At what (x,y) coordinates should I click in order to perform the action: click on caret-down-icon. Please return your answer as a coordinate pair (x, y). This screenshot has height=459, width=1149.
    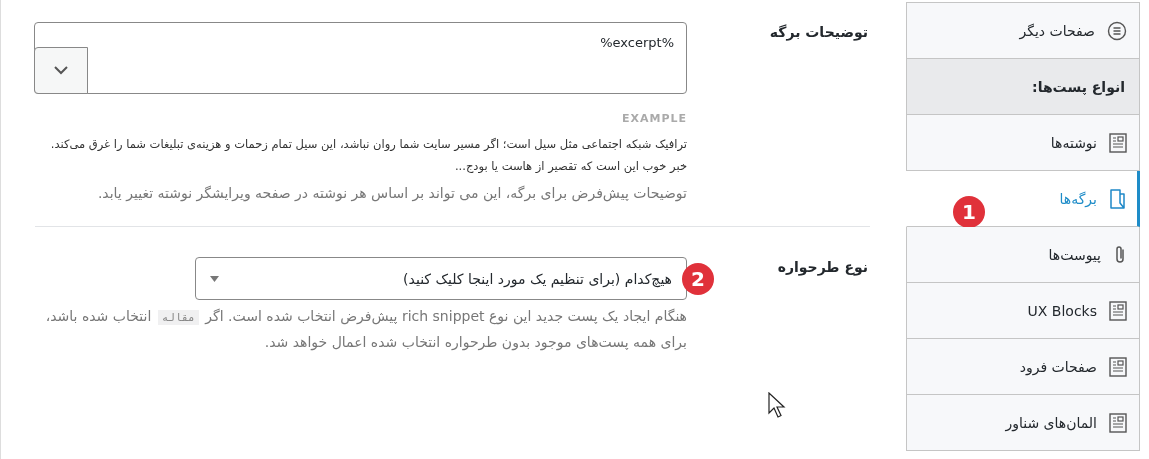
    Looking at the image, I should click on (214, 278).